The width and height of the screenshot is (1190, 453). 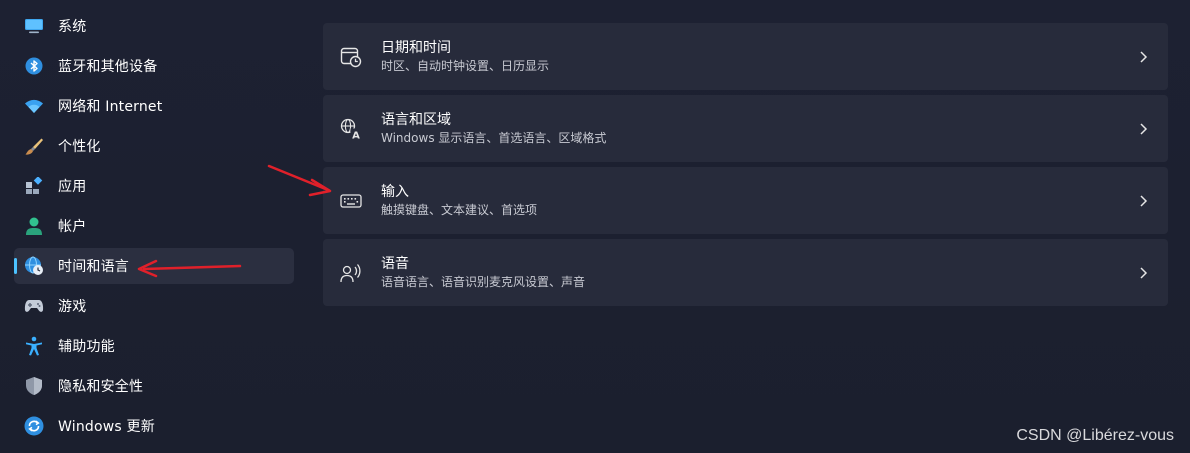 What do you see at coordinates (34, 266) in the screenshot?
I see `globe-clock-icon` at bounding box center [34, 266].